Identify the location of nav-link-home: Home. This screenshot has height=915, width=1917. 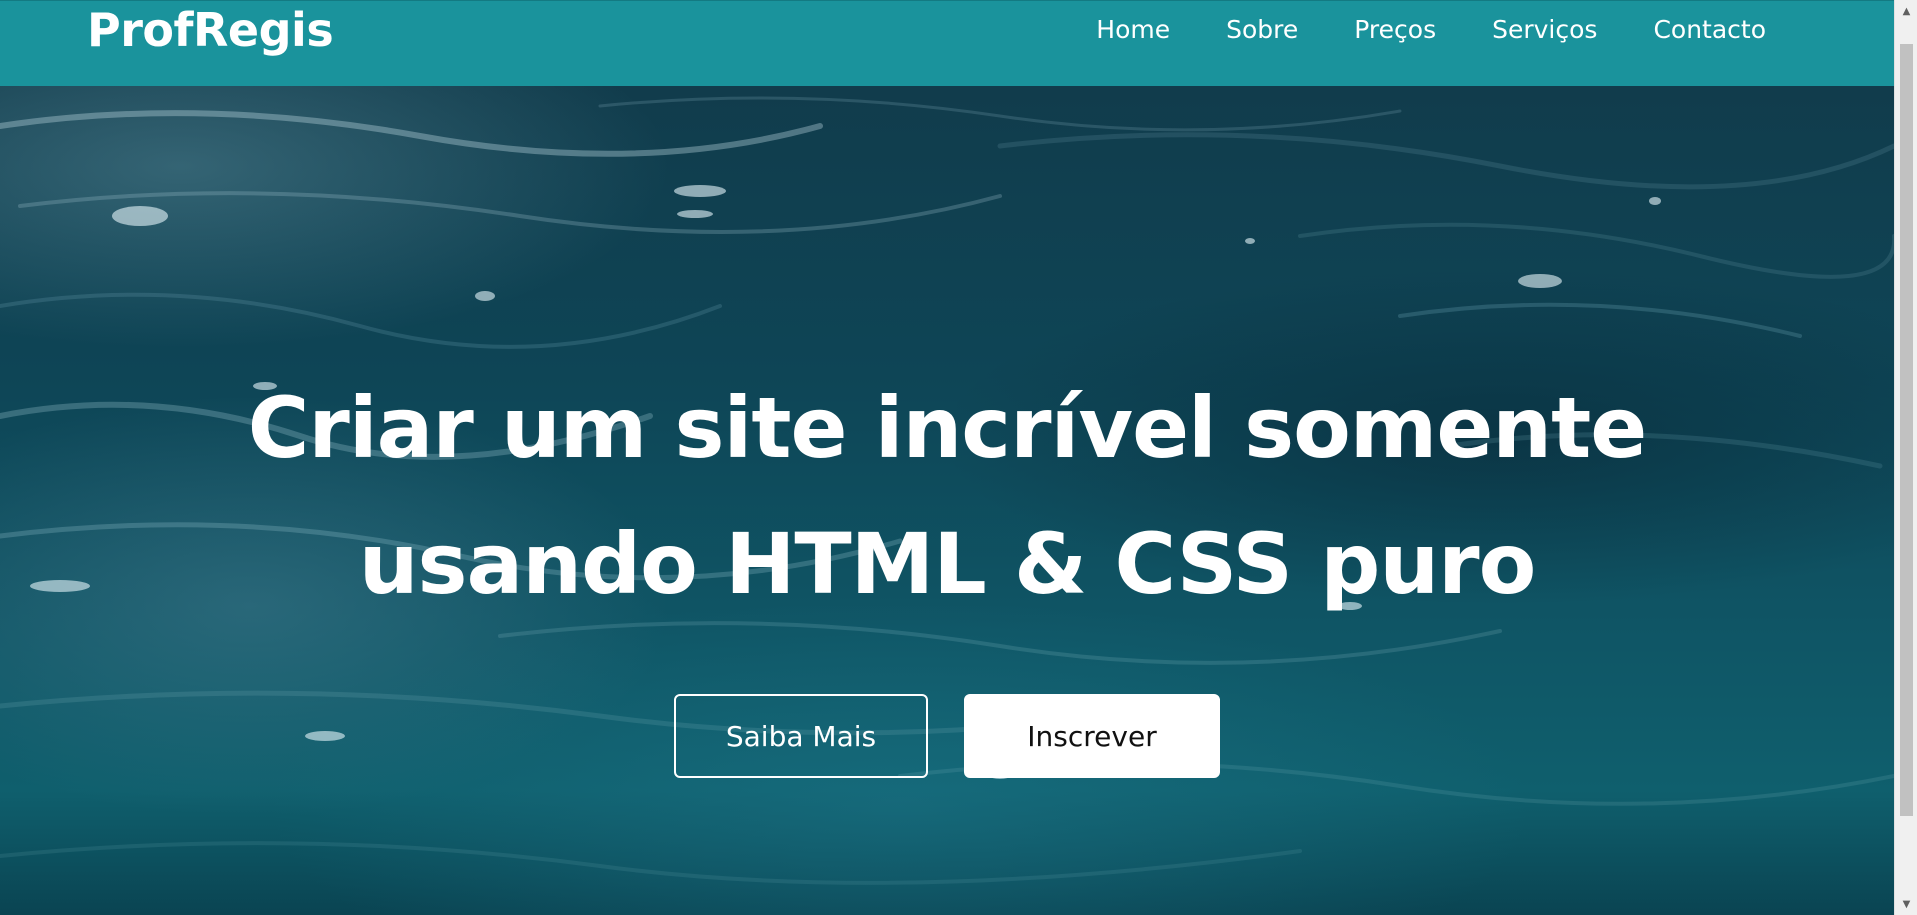
(1133, 29).